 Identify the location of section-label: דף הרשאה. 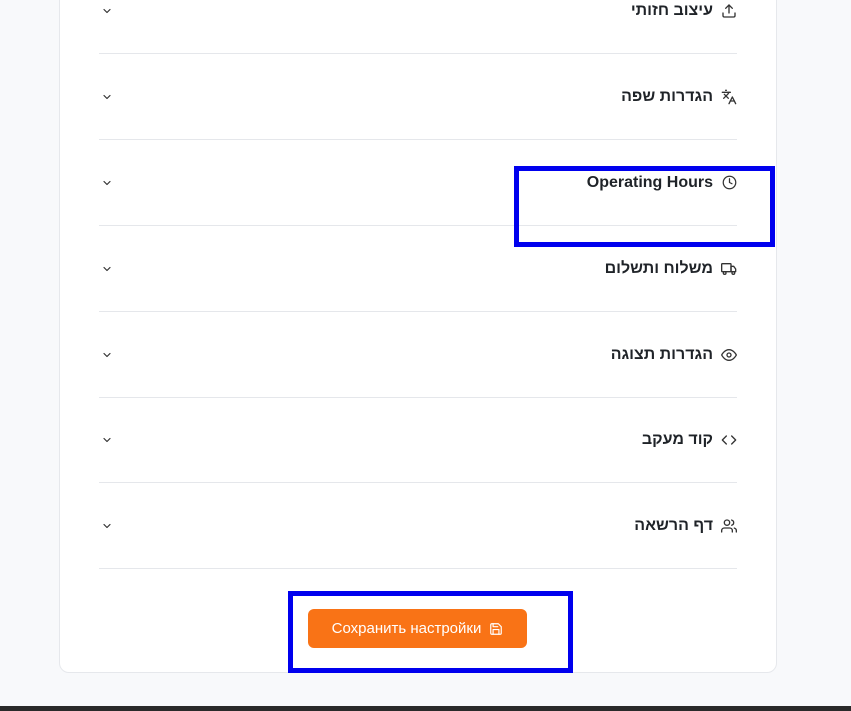
(673, 525).